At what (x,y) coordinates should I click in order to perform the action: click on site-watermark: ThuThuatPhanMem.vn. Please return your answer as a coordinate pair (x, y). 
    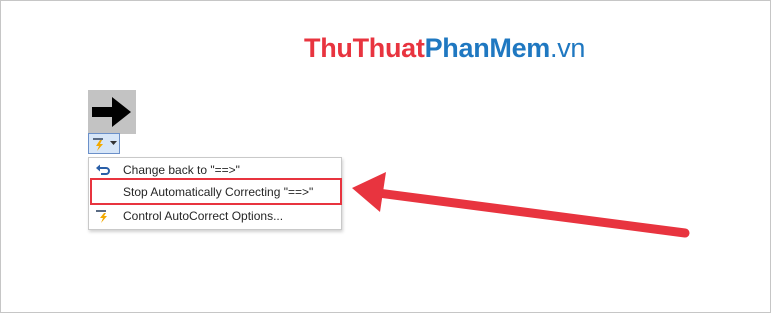
    Looking at the image, I should click on (445, 48).